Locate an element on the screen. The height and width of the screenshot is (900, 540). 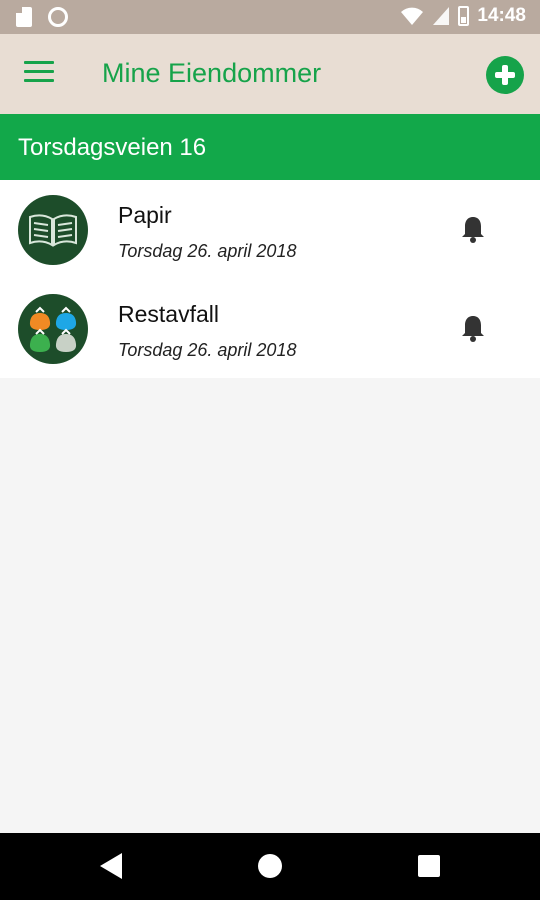
back-triangle-icon is located at coordinates (111, 866).